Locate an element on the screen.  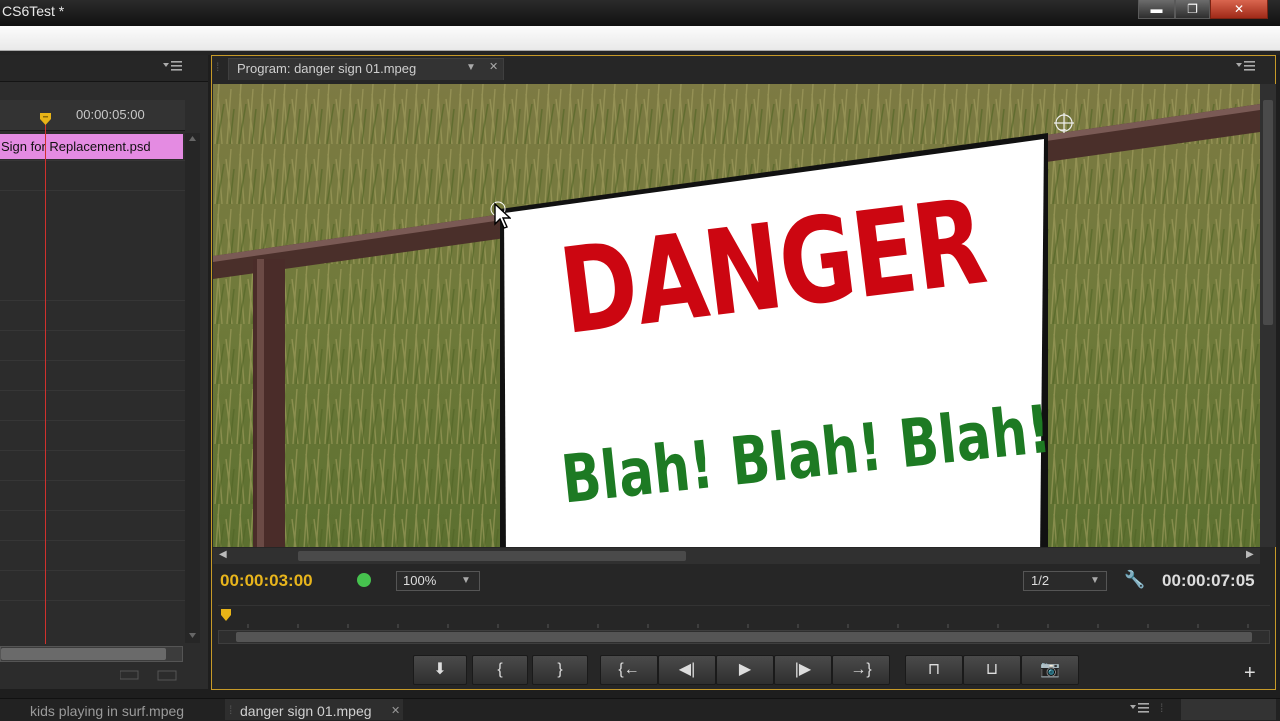
mark-in-button: { is located at coordinates (500, 670).